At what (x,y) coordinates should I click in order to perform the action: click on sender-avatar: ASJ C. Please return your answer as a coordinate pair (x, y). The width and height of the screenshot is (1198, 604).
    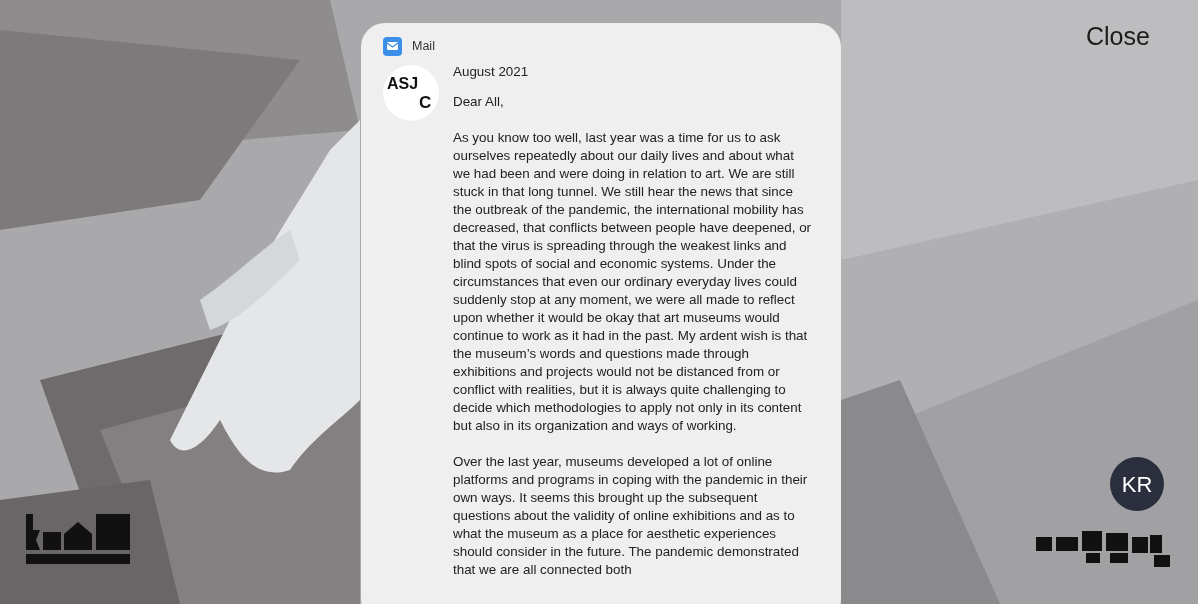
    Looking at the image, I should click on (411, 93).